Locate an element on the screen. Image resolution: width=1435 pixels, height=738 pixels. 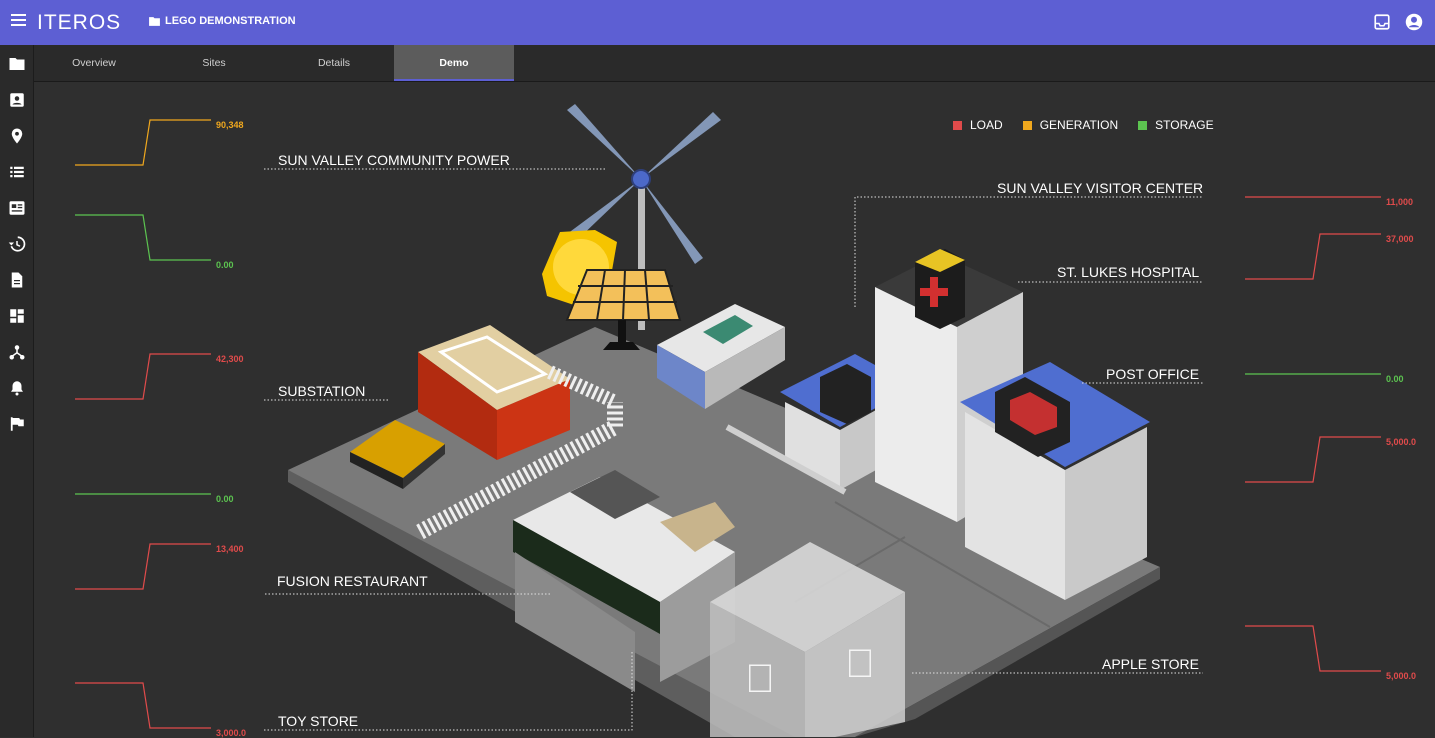
sidebar-nav is located at coordinates (17, 391).